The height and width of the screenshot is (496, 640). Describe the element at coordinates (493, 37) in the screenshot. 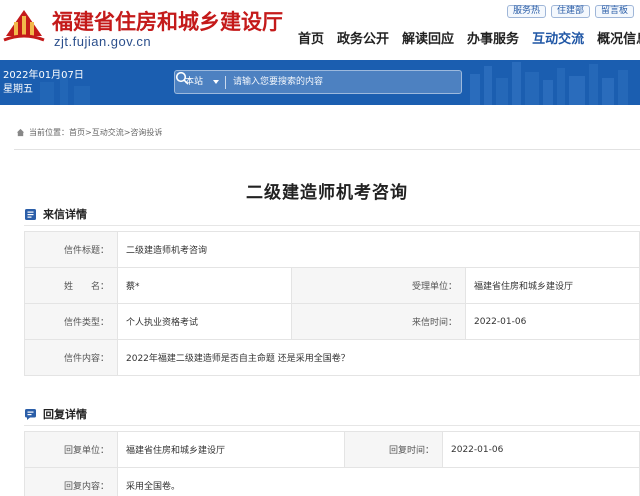

I see `nav-item-services: 办事服务` at that location.